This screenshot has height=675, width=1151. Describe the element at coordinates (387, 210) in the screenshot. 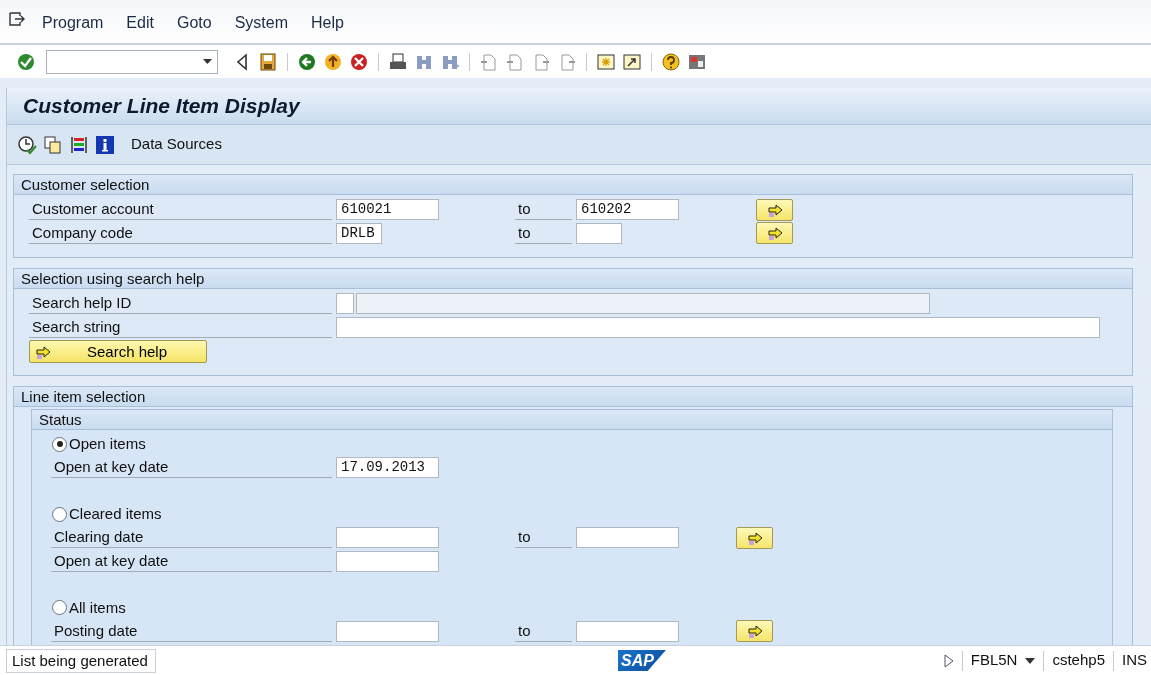

I see `input-field: 610021` at that location.